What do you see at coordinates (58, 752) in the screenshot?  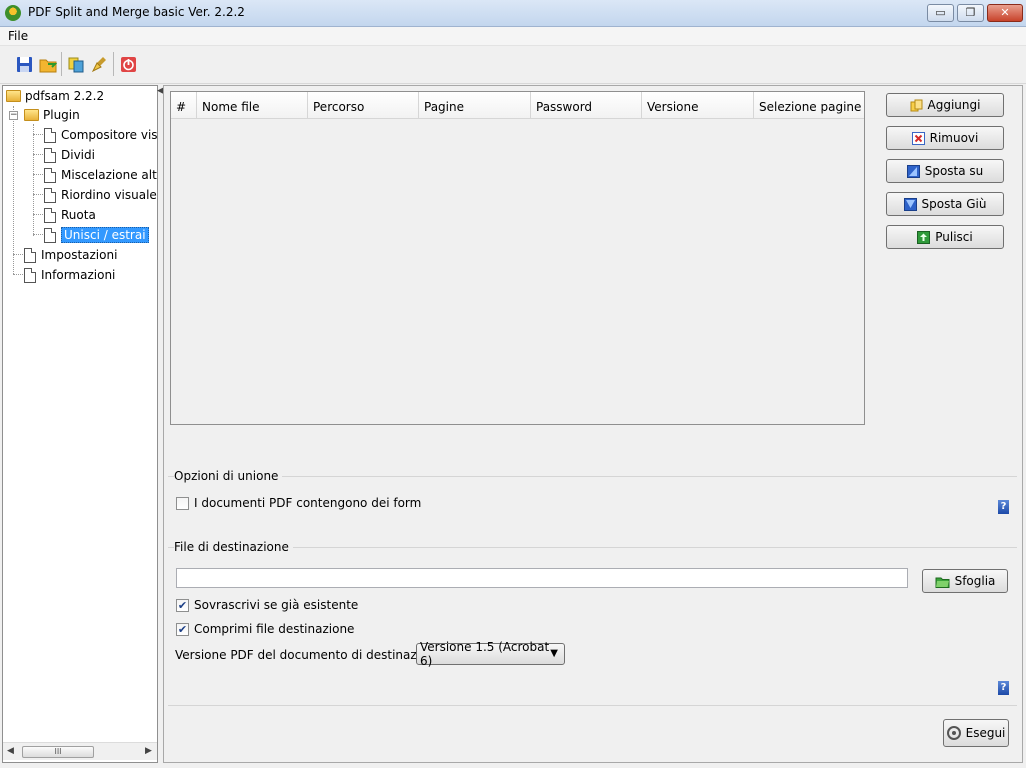 I see `scrollbar-thumb: III` at bounding box center [58, 752].